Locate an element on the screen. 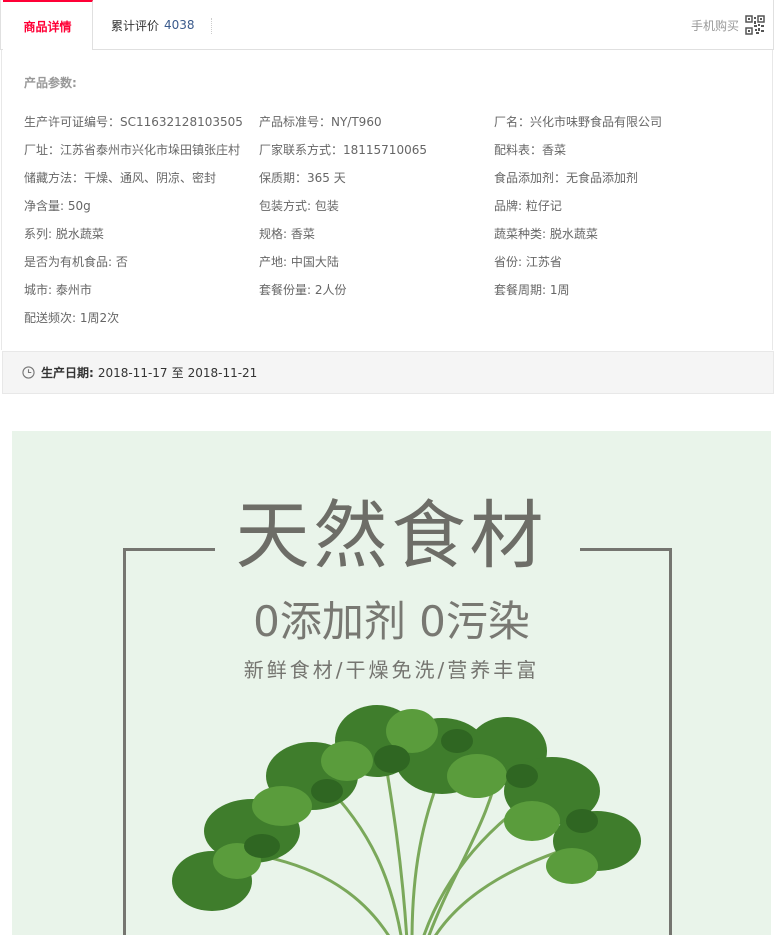  param-item: 蔬菜种类: 脱水蔬菜 is located at coordinates (546, 234).